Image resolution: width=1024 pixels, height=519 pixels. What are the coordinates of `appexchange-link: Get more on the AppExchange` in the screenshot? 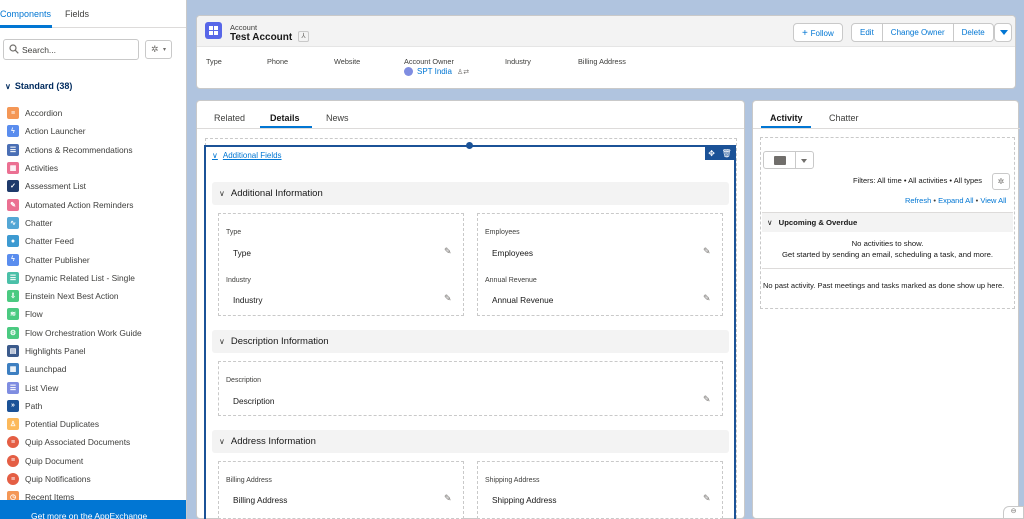 It's located at (93, 509).